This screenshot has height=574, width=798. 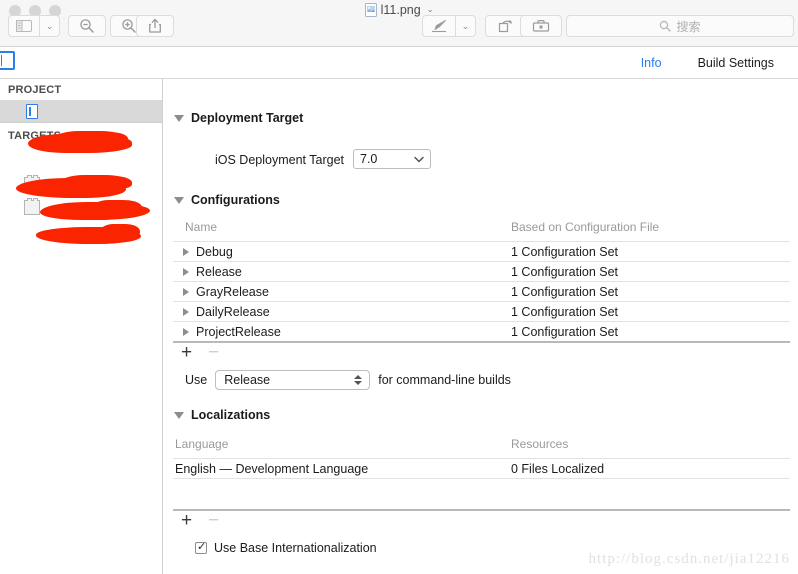 I want to click on configurations-column-name: Name, so click(x=201, y=227).